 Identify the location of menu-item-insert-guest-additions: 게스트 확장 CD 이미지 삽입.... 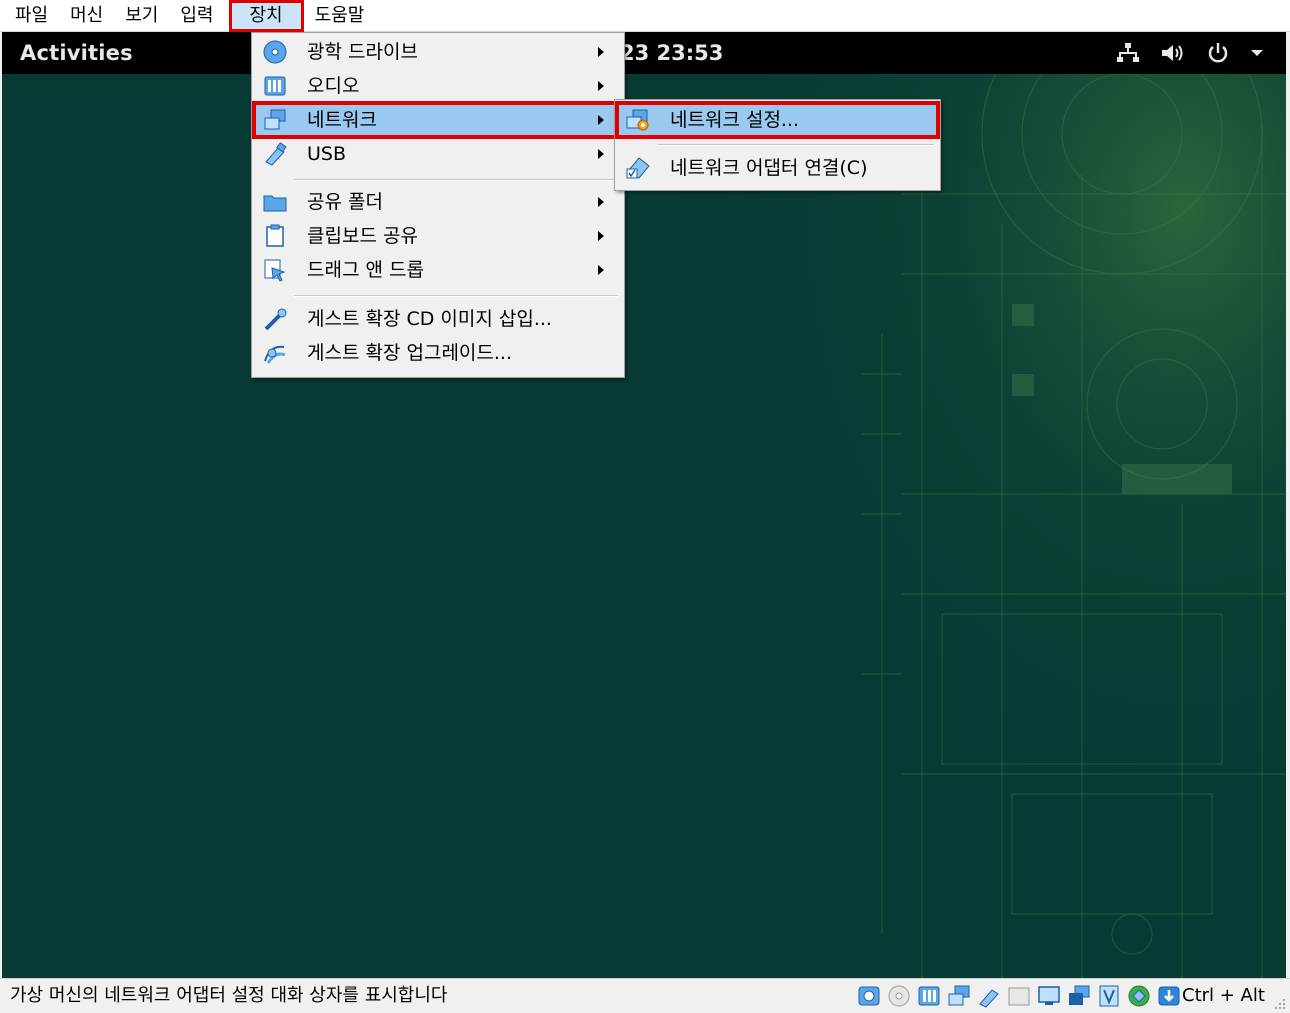
(438, 319).